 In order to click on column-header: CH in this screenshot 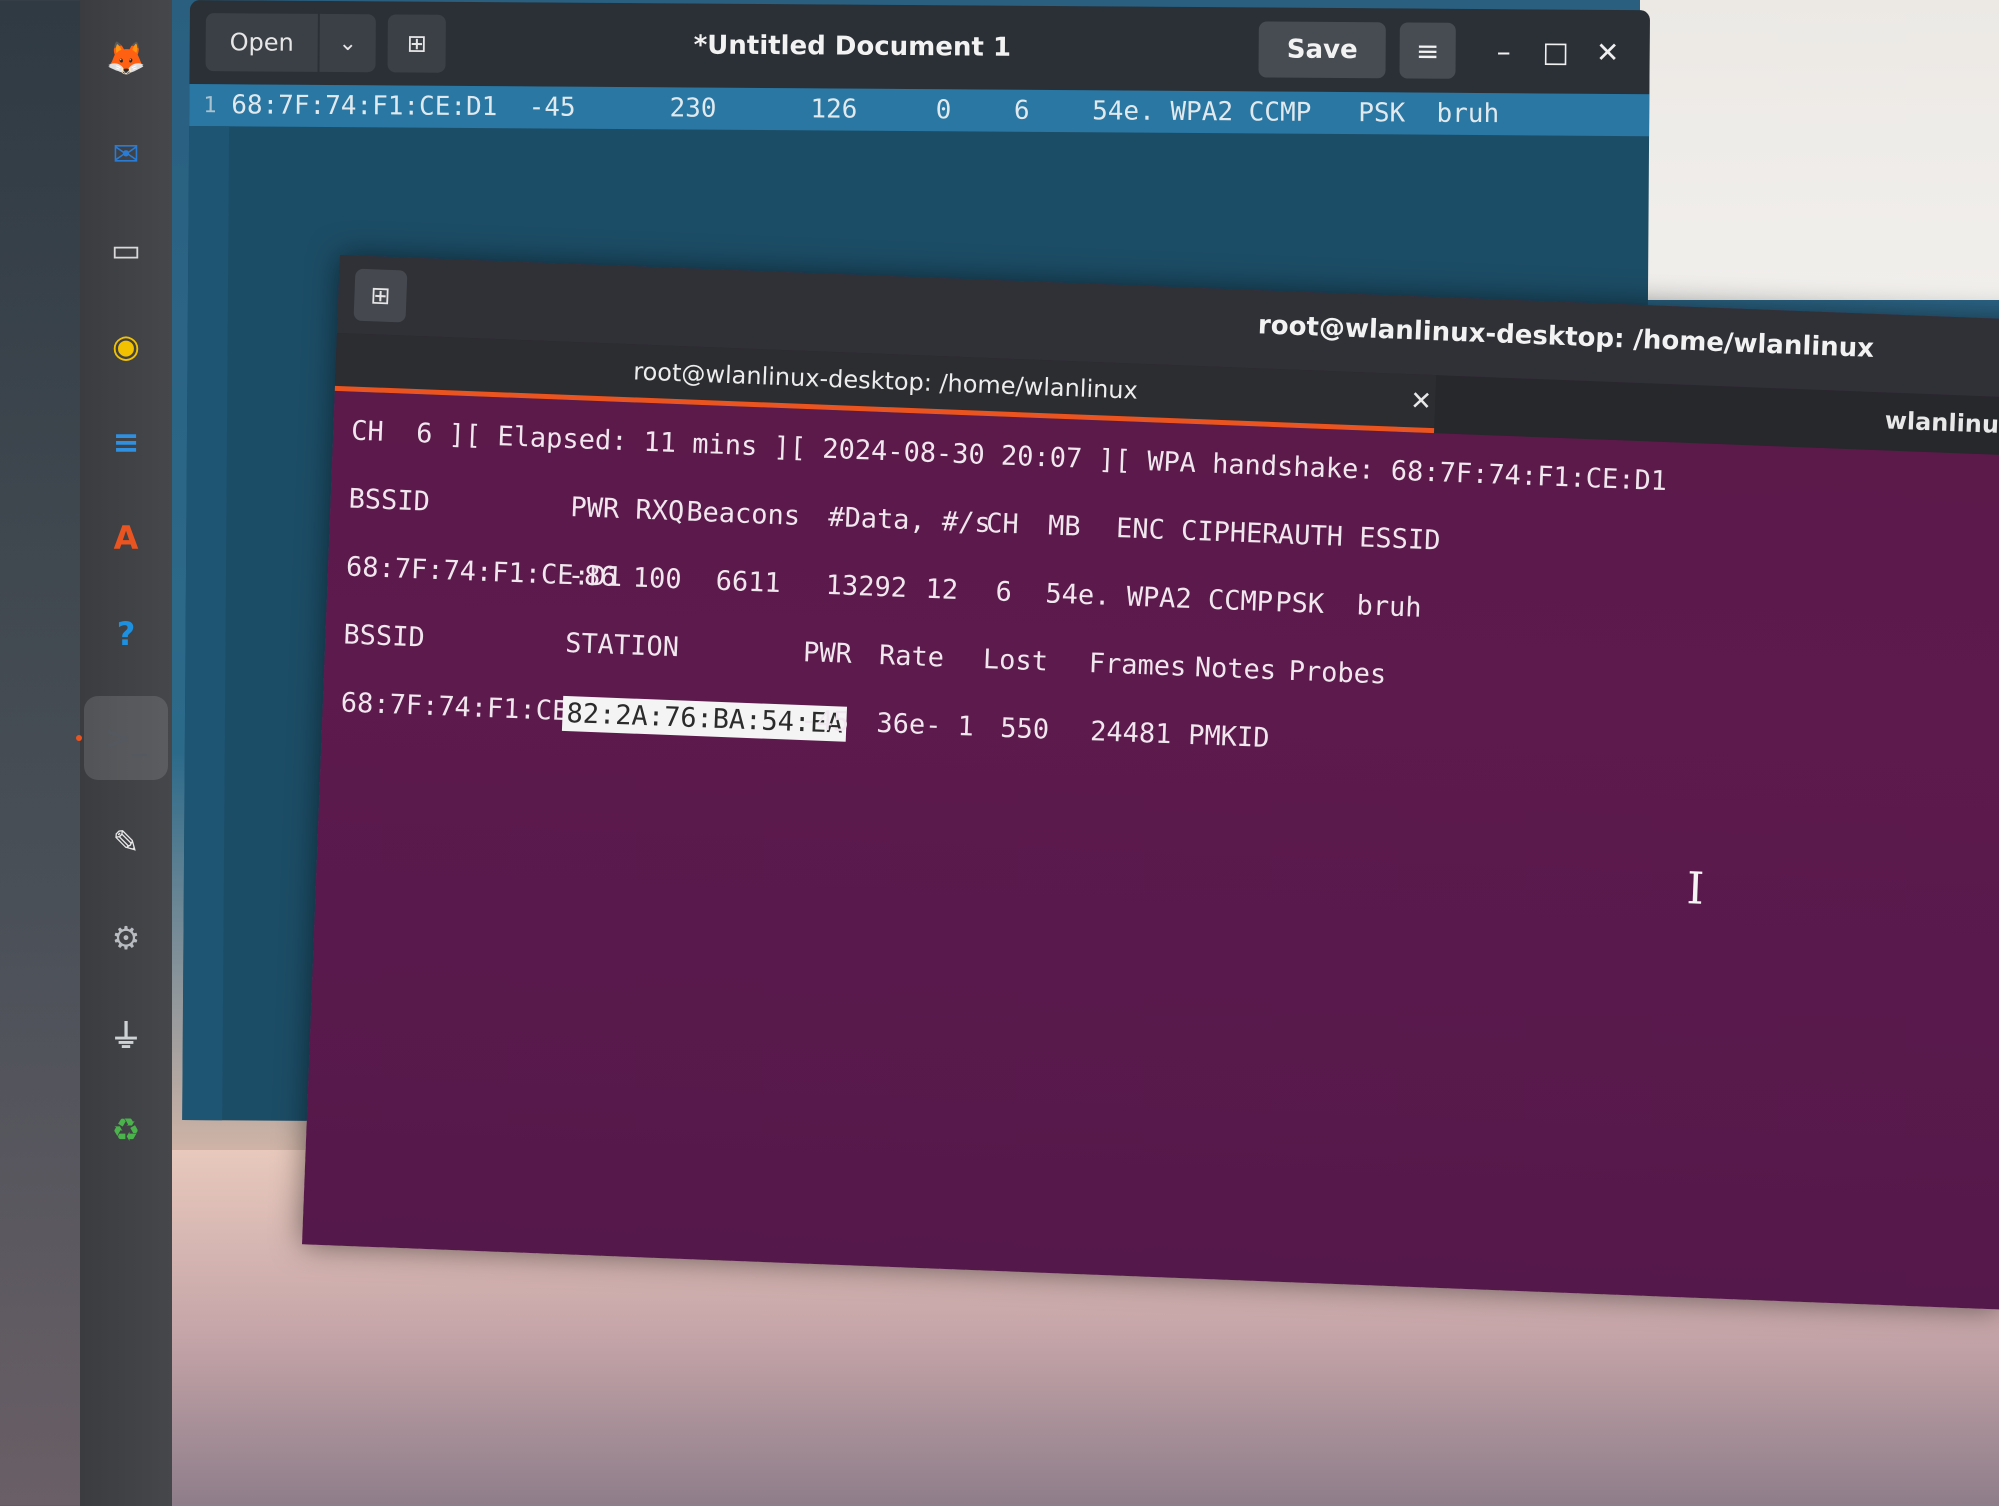, I will do `click(1002, 524)`.